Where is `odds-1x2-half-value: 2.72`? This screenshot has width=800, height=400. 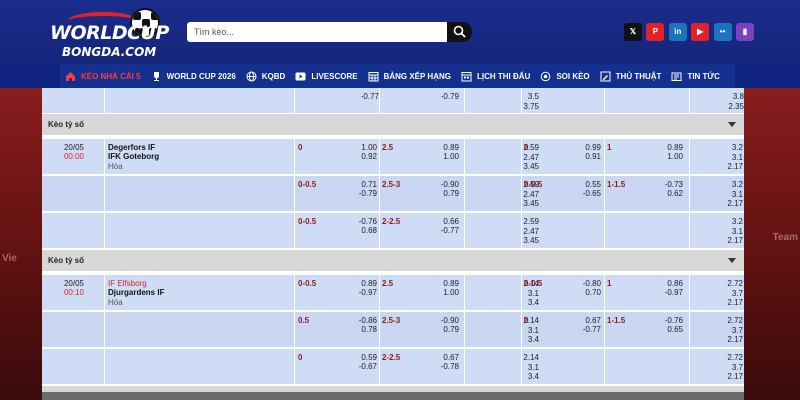 odds-1x2-half-value: 2.72 is located at coordinates (735, 357).